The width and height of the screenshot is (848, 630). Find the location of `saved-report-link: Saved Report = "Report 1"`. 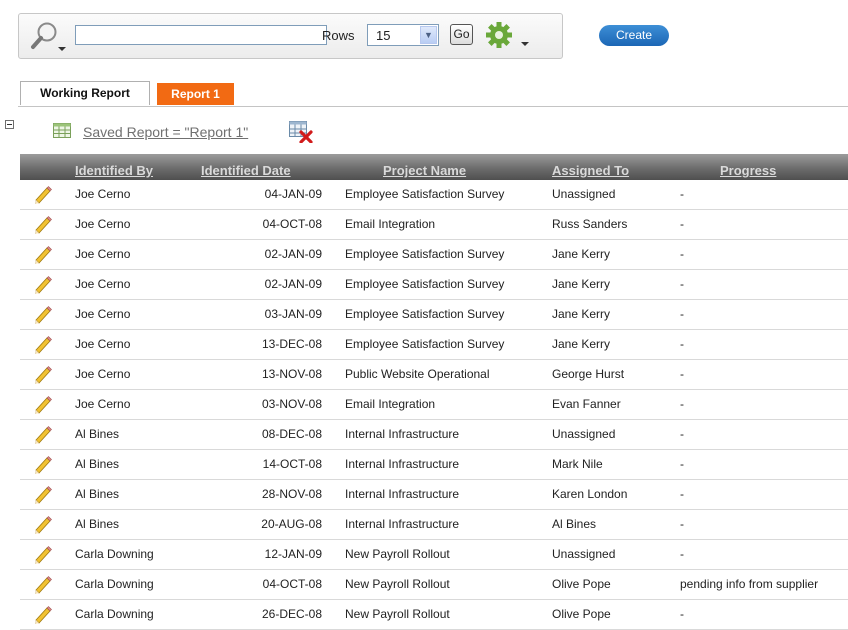

saved-report-link: Saved Report = "Report 1" is located at coordinates (165, 132).